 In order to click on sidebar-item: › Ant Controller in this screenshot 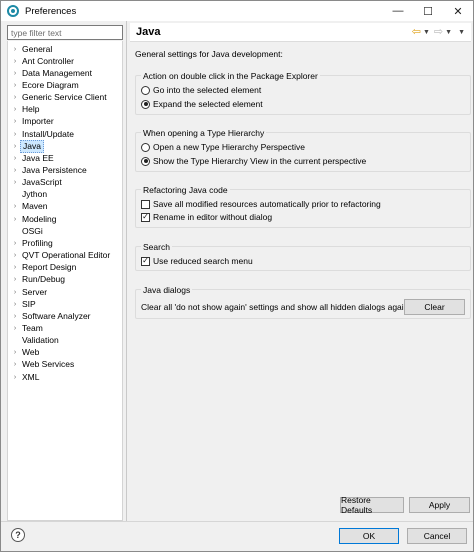, I will do `click(65, 61)`.